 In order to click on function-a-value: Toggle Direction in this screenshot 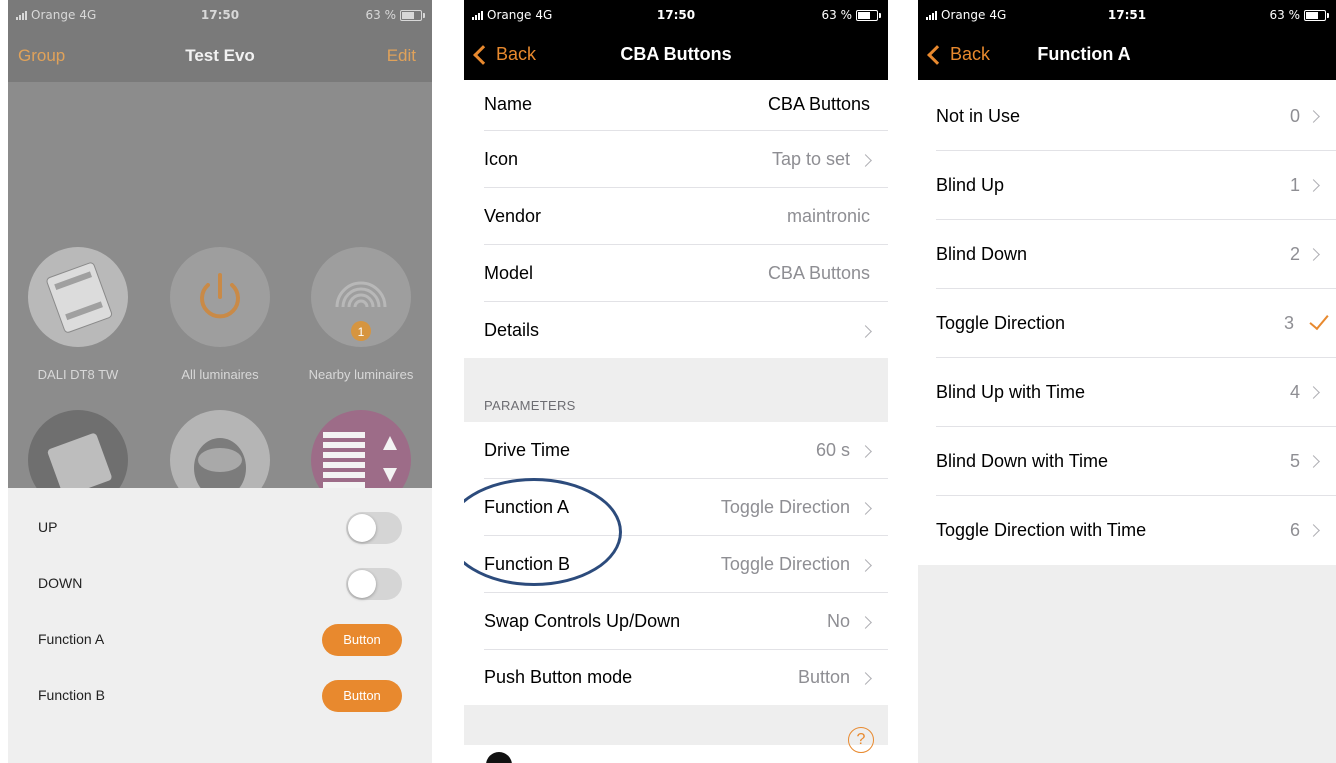, I will do `click(785, 507)`.